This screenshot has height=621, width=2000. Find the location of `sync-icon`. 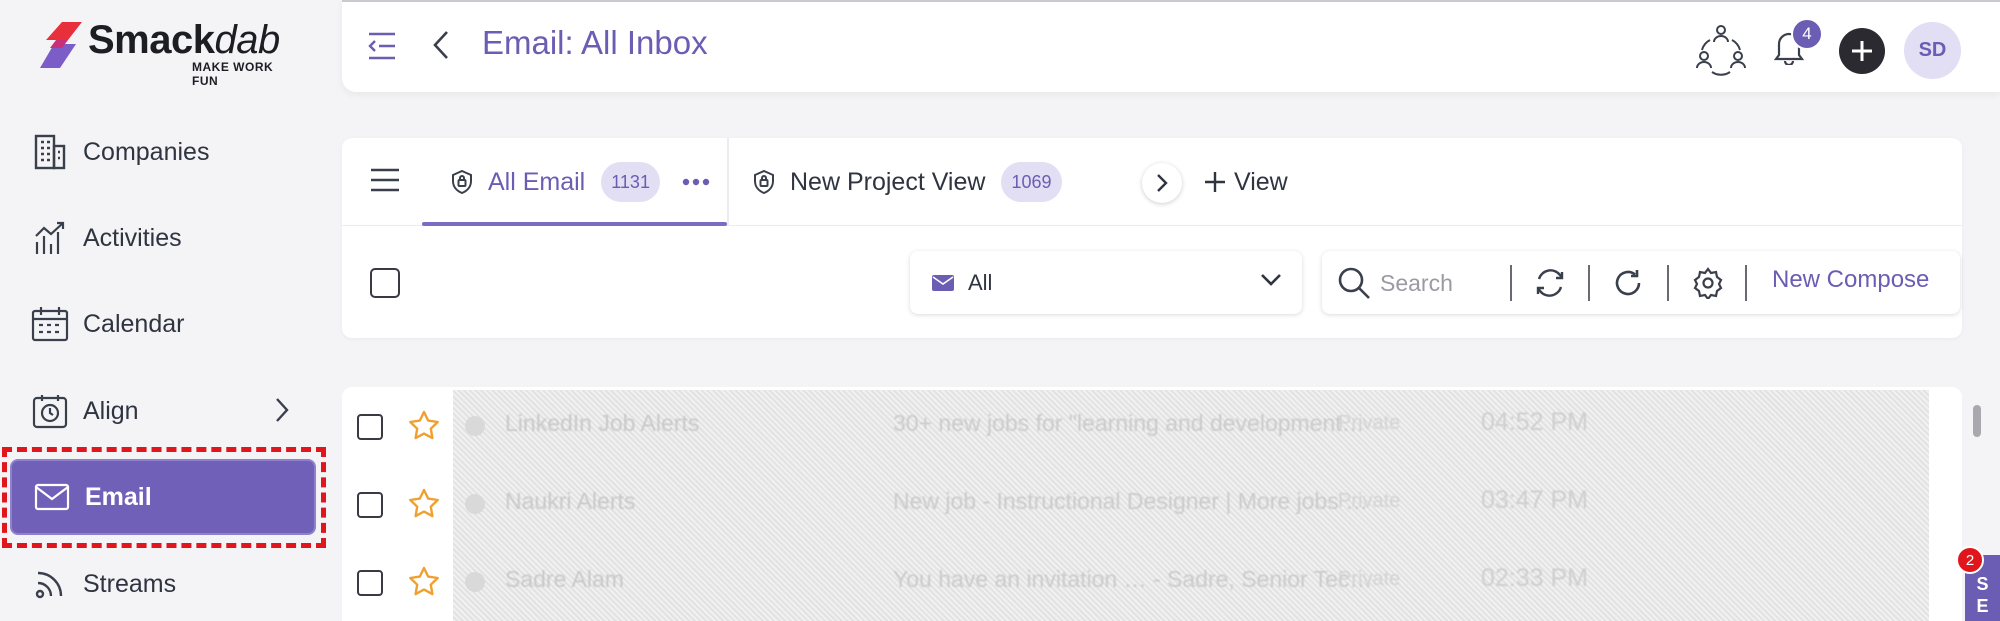

sync-icon is located at coordinates (1550, 283).